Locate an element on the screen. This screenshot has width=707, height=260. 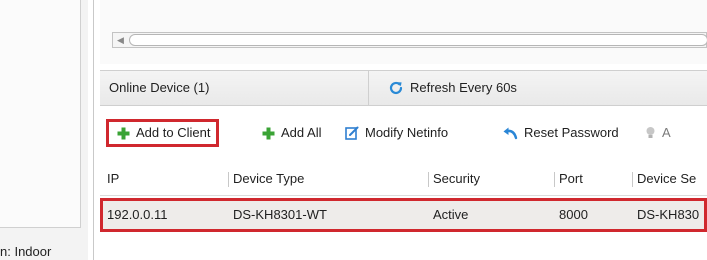
add-all-button: Add All is located at coordinates (291, 133).